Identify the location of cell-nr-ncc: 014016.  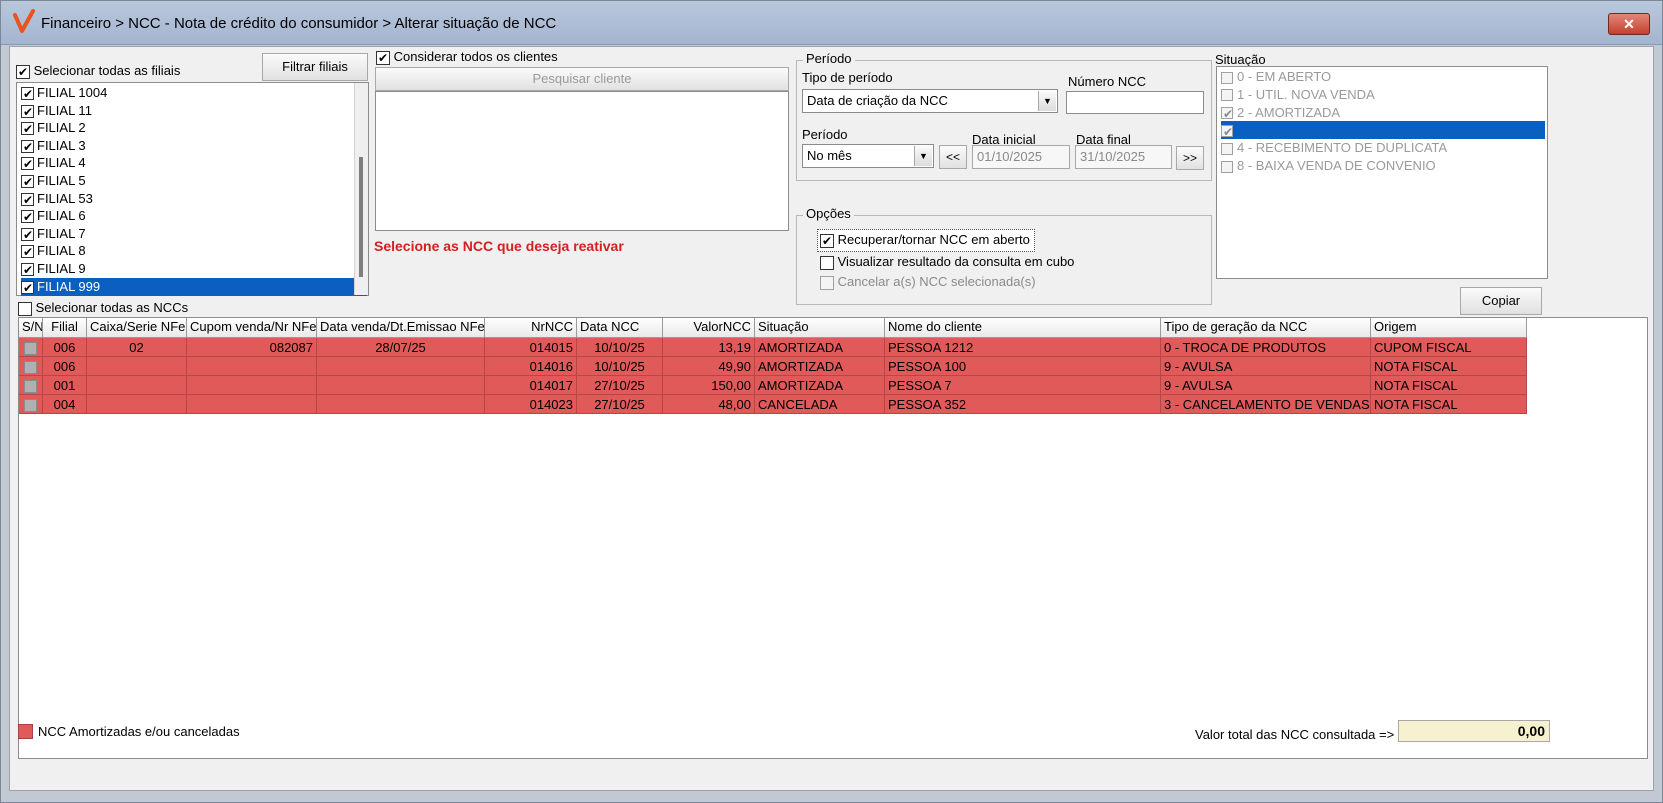
(531, 366).